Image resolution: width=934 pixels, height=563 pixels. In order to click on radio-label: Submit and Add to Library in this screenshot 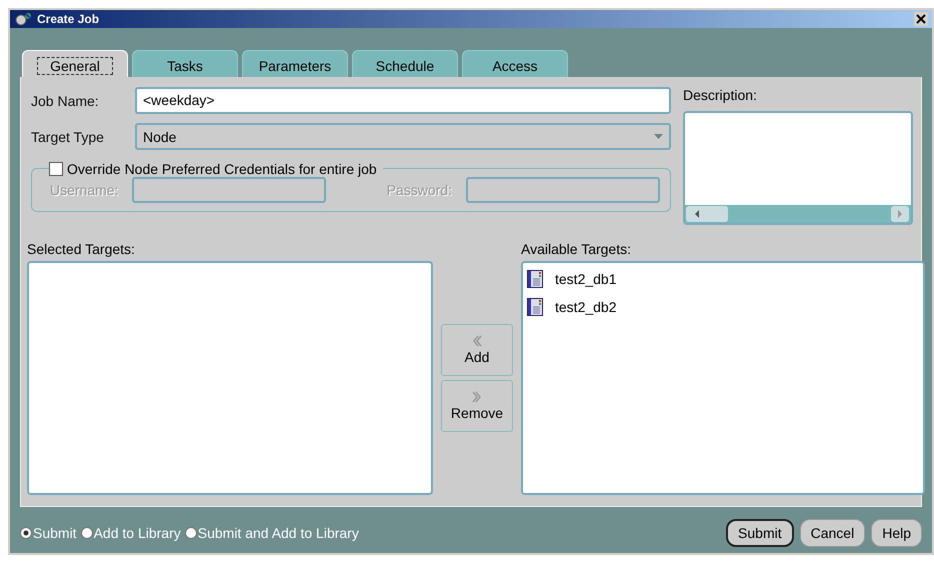, I will do `click(278, 533)`.